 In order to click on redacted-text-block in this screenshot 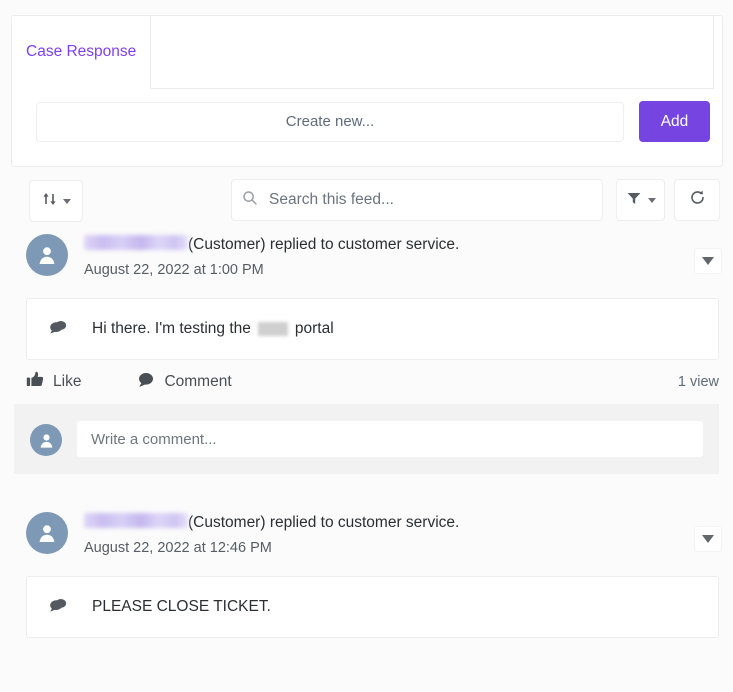, I will do `click(272, 329)`.